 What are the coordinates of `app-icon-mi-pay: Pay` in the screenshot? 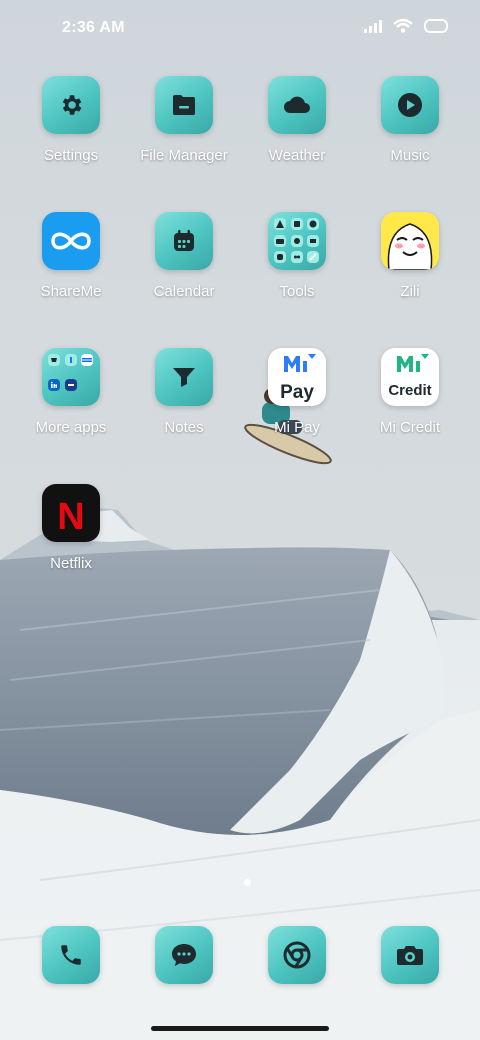 It's located at (297, 377).